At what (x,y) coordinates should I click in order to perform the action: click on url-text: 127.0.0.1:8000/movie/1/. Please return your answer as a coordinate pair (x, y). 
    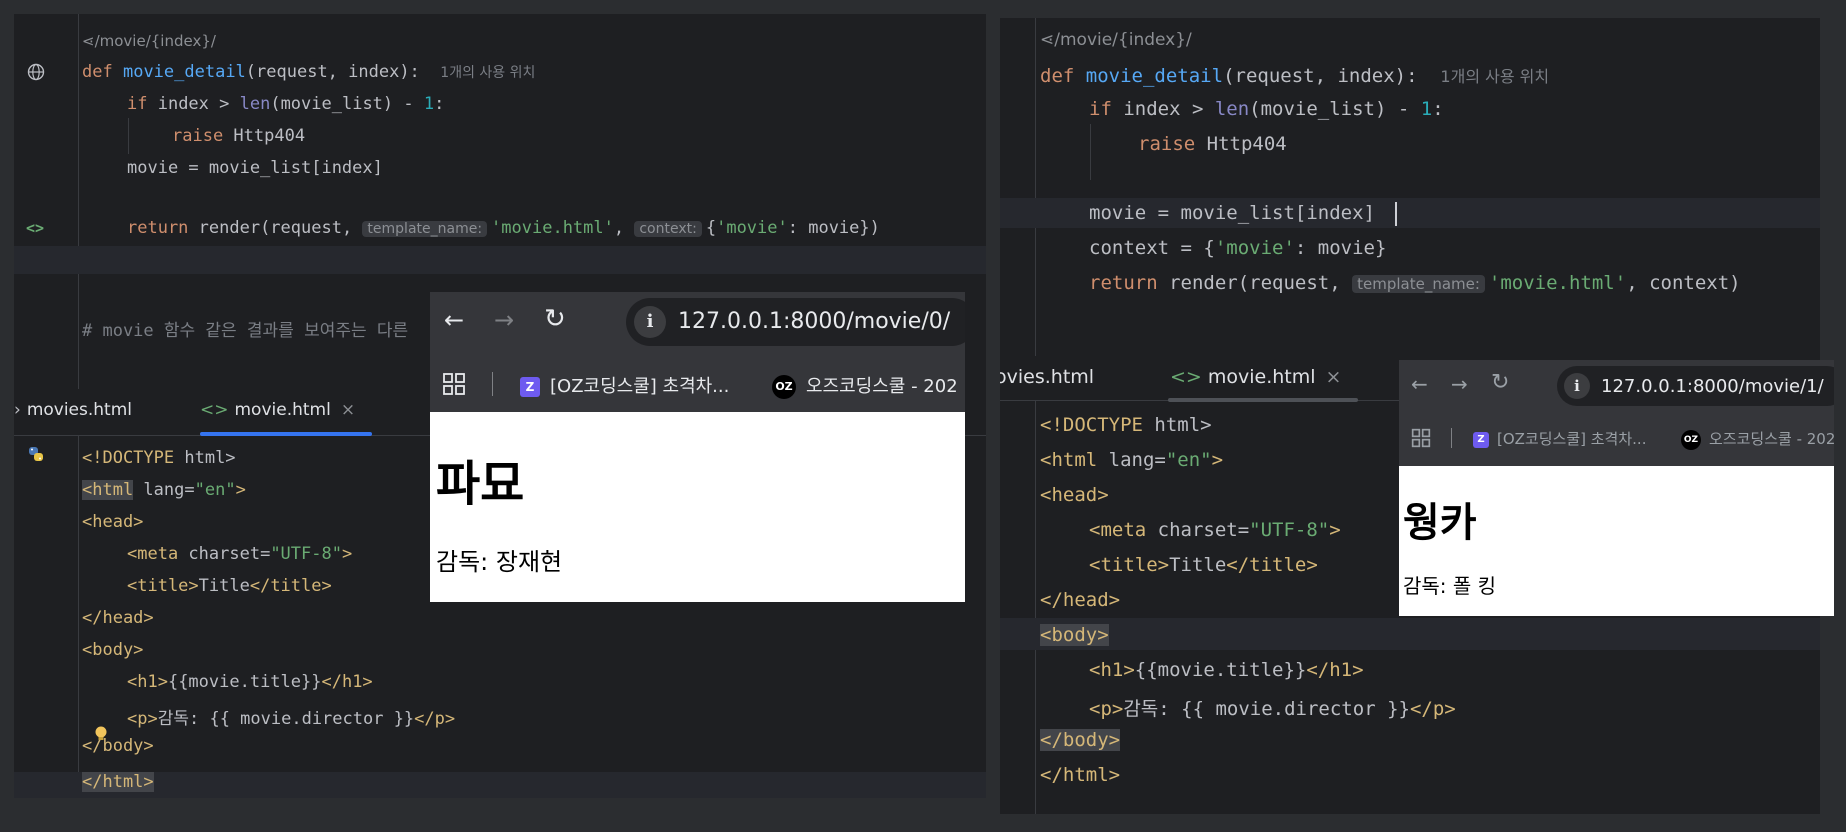
    Looking at the image, I should click on (1712, 386).